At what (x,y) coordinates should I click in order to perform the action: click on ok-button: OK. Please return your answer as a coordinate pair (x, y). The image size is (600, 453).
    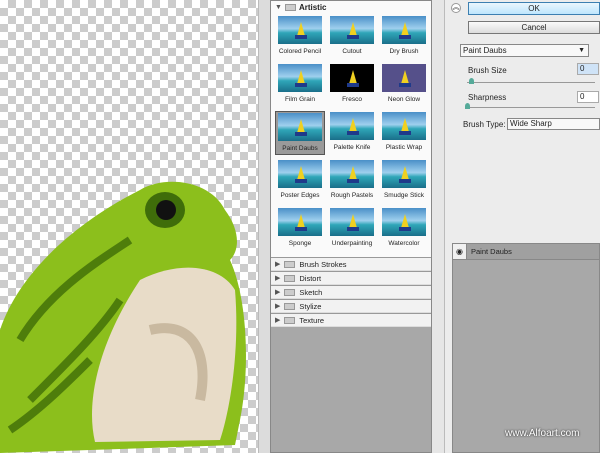
    Looking at the image, I should click on (534, 8).